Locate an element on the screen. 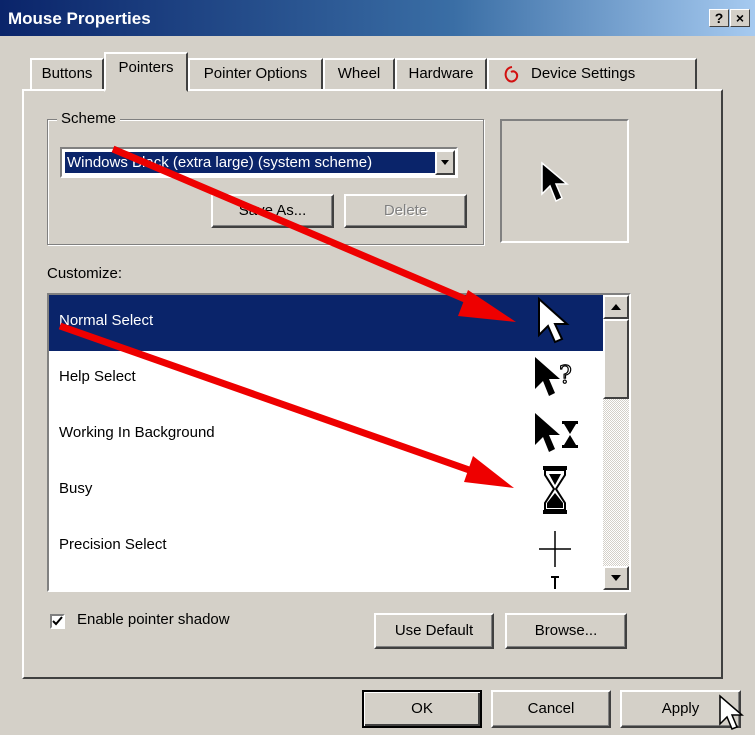  cancel-button: Cancel is located at coordinates (551, 709).